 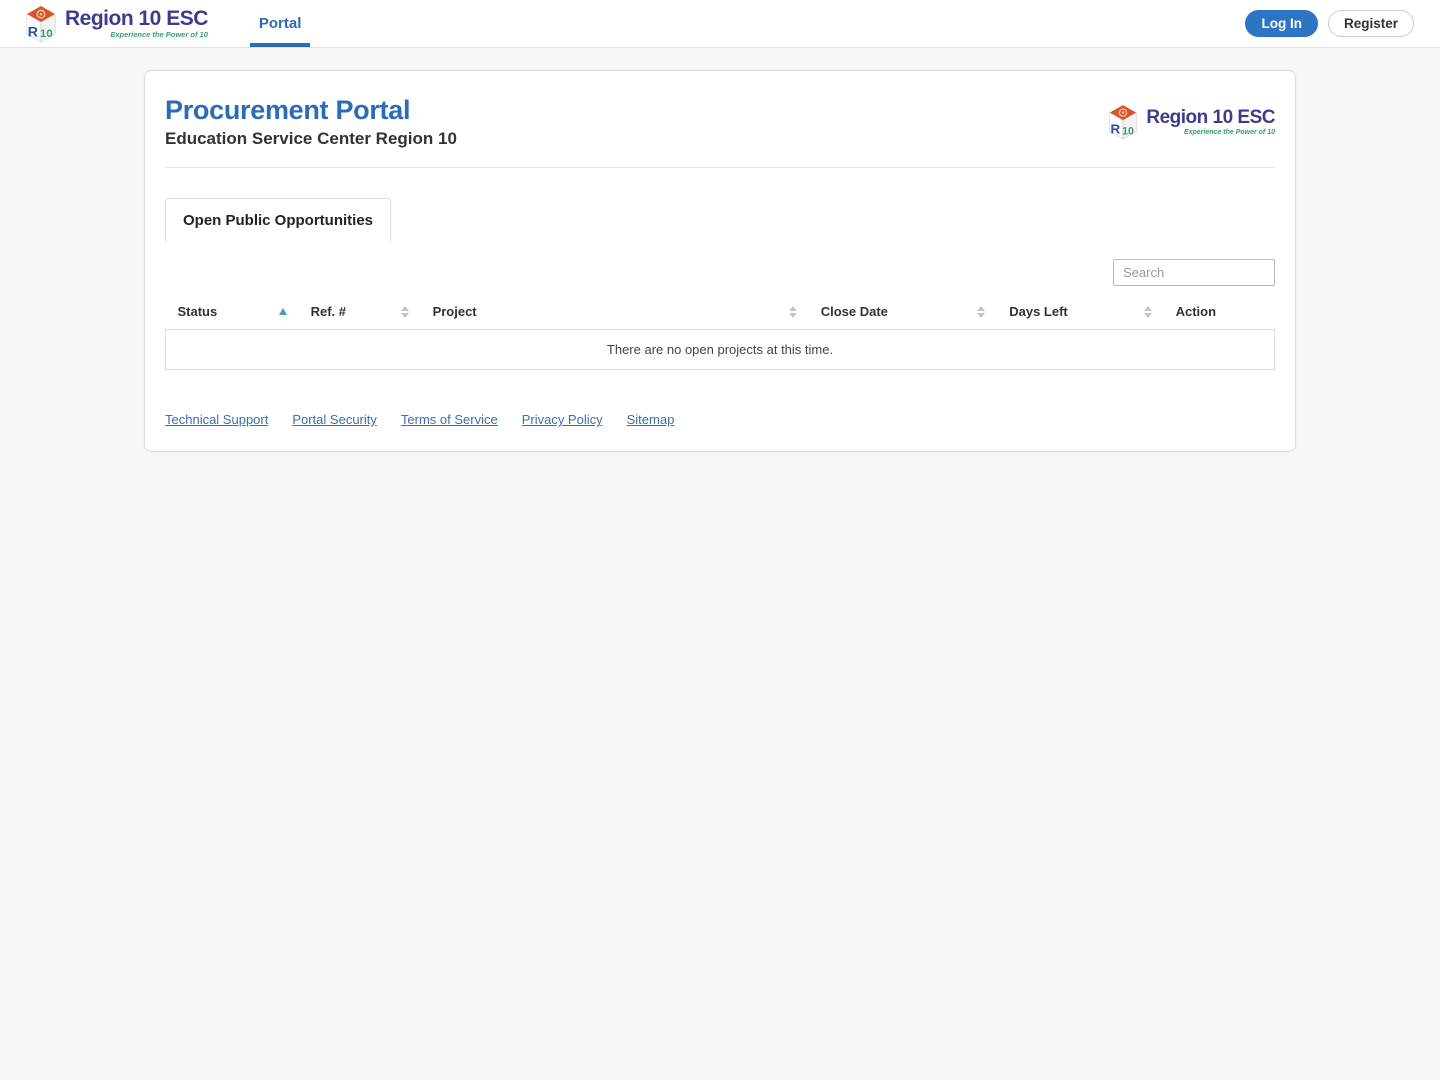 What do you see at coordinates (1194, 272) in the screenshot?
I see `search-input` at bounding box center [1194, 272].